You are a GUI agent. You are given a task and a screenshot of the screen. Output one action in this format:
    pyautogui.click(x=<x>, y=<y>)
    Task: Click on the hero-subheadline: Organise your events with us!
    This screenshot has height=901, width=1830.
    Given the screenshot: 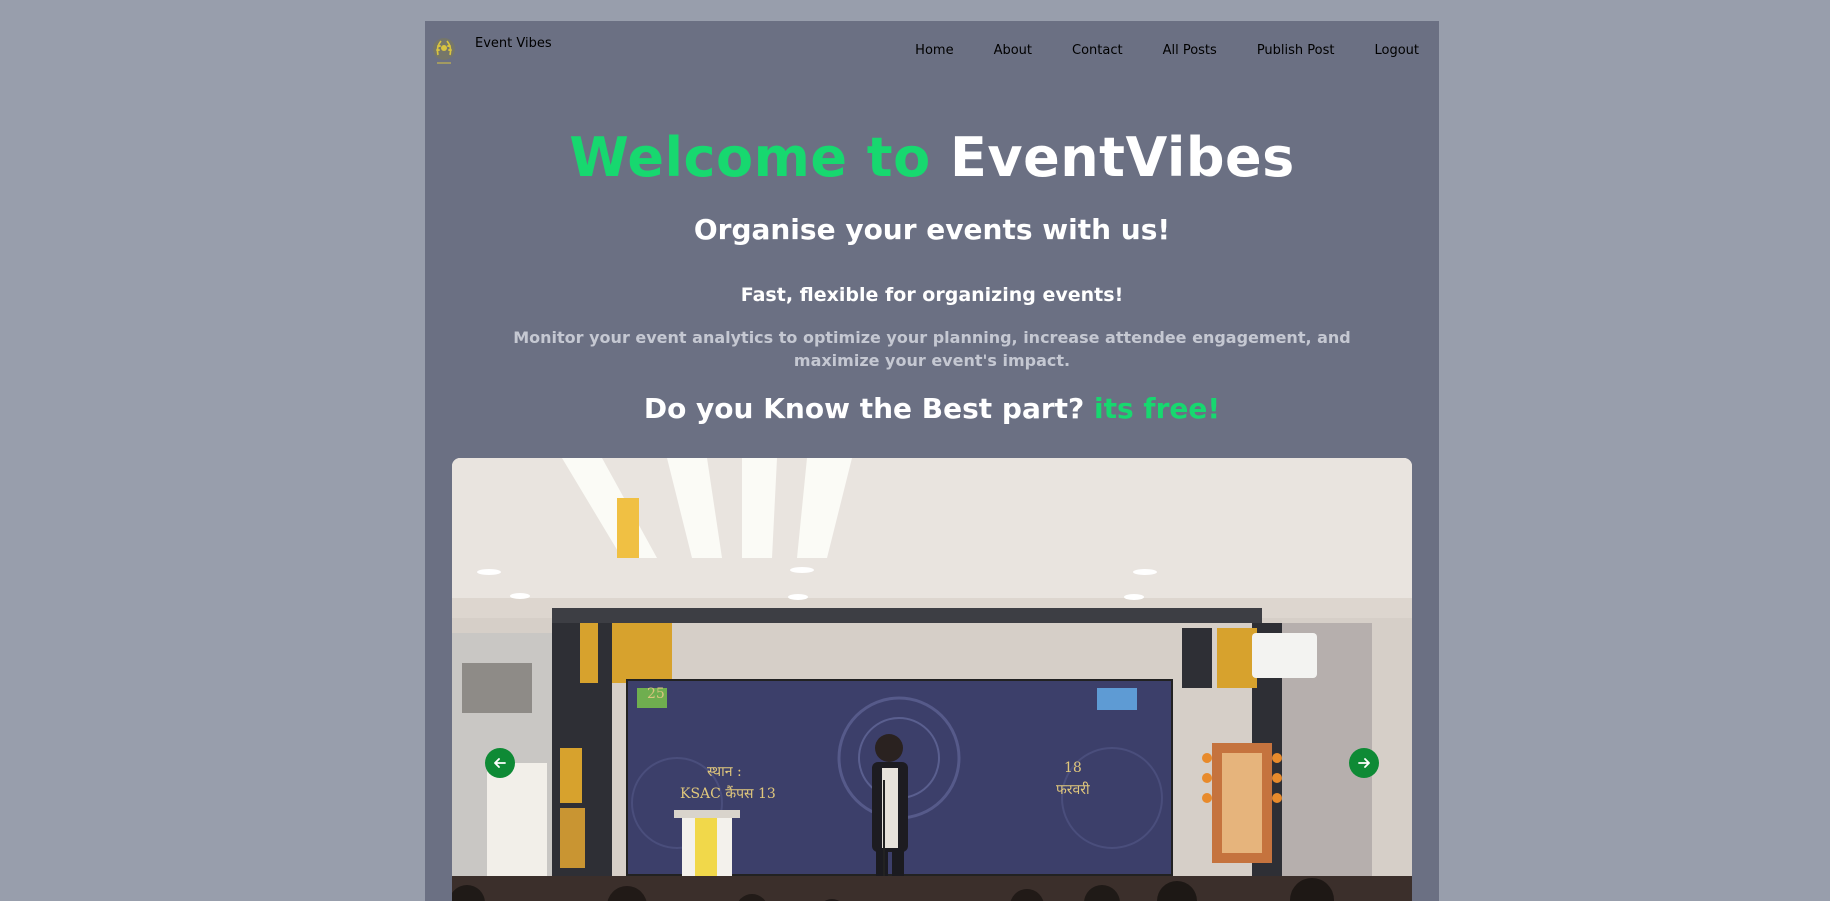 What is the action you would take?
    pyautogui.click(x=932, y=229)
    